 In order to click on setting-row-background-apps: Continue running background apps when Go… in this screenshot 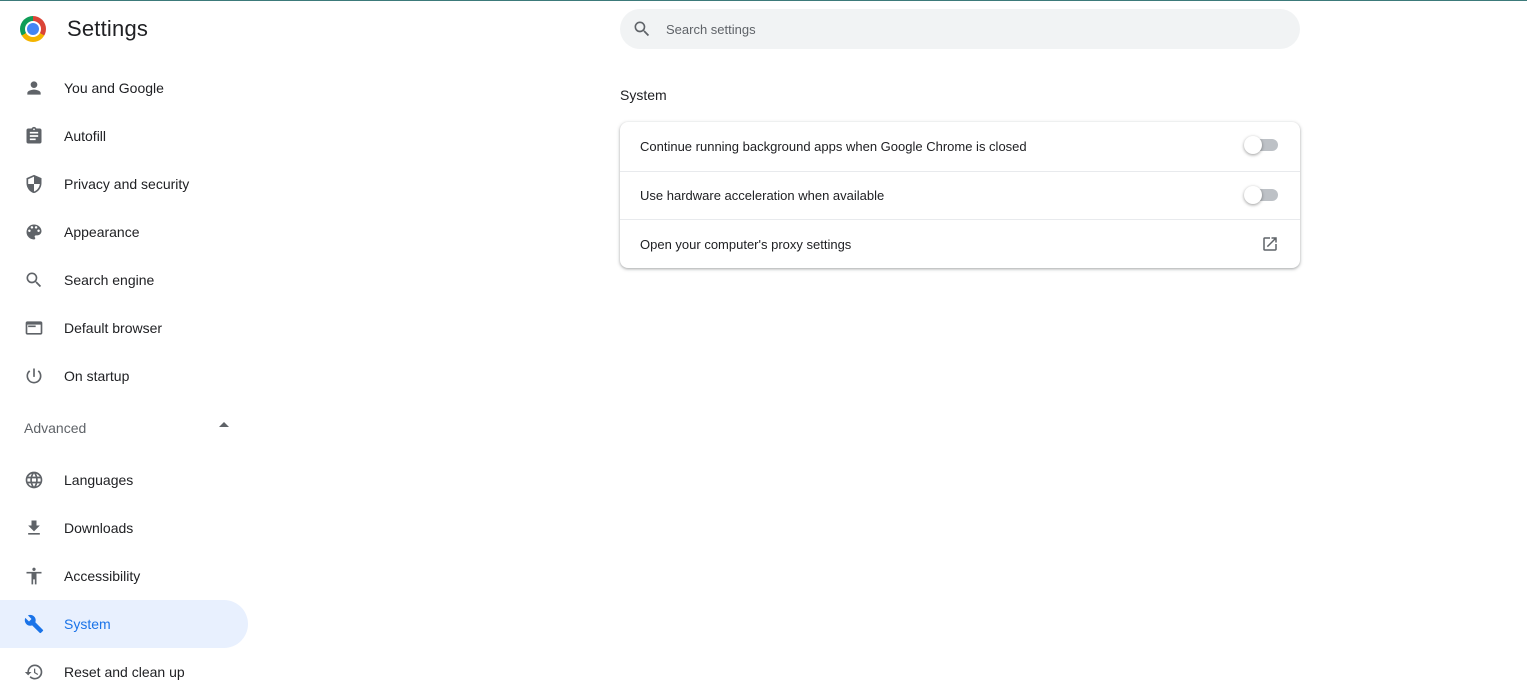, I will do `click(960, 146)`.